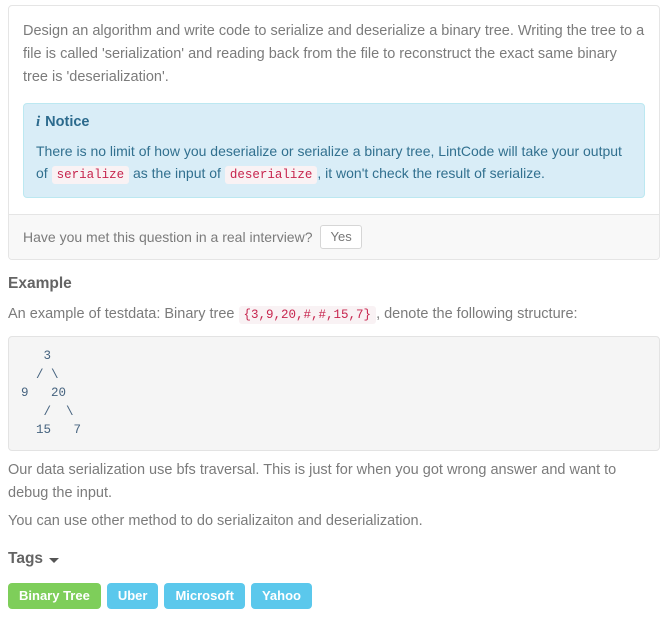 The height and width of the screenshot is (625, 668). I want to click on tags-section: Tags, so click(334, 559).